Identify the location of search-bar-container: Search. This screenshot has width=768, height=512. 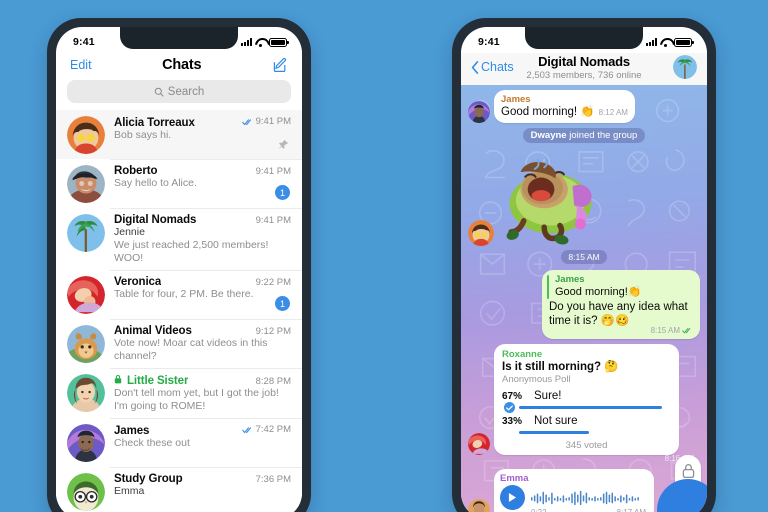
(179, 95).